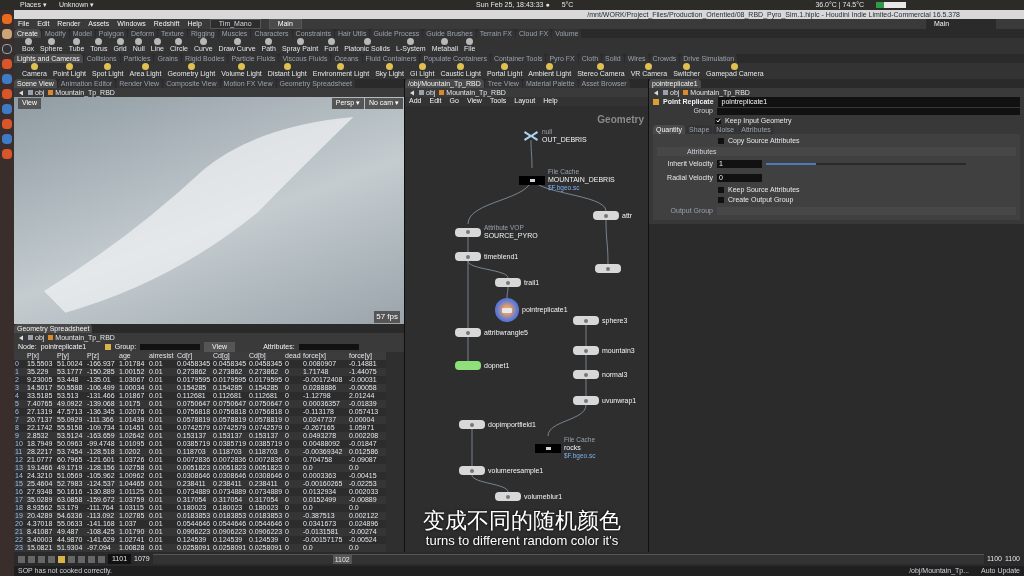 The image size is (1024, 576). Describe the element at coordinates (107, 347) in the screenshot. I see `point-mode-icon` at that location.